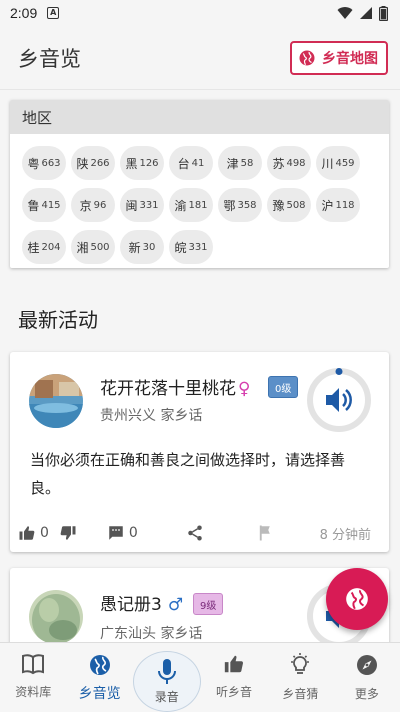  Describe the element at coordinates (383, 13) in the screenshot. I see `battery-icon` at that location.